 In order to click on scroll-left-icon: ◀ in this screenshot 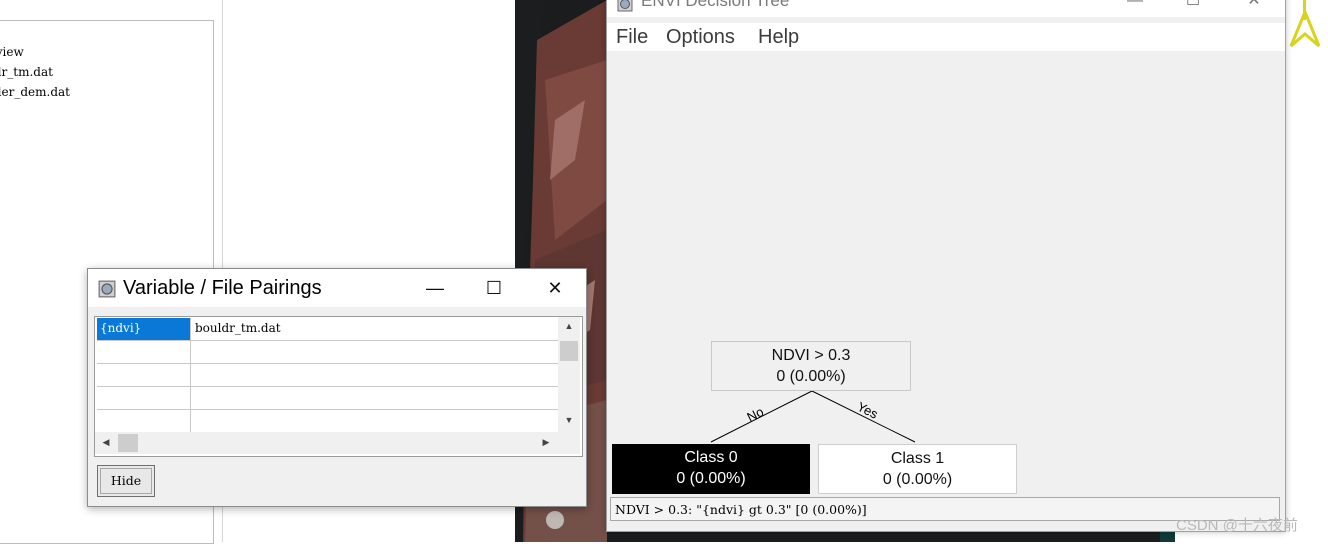, I will do `click(106, 442)`.